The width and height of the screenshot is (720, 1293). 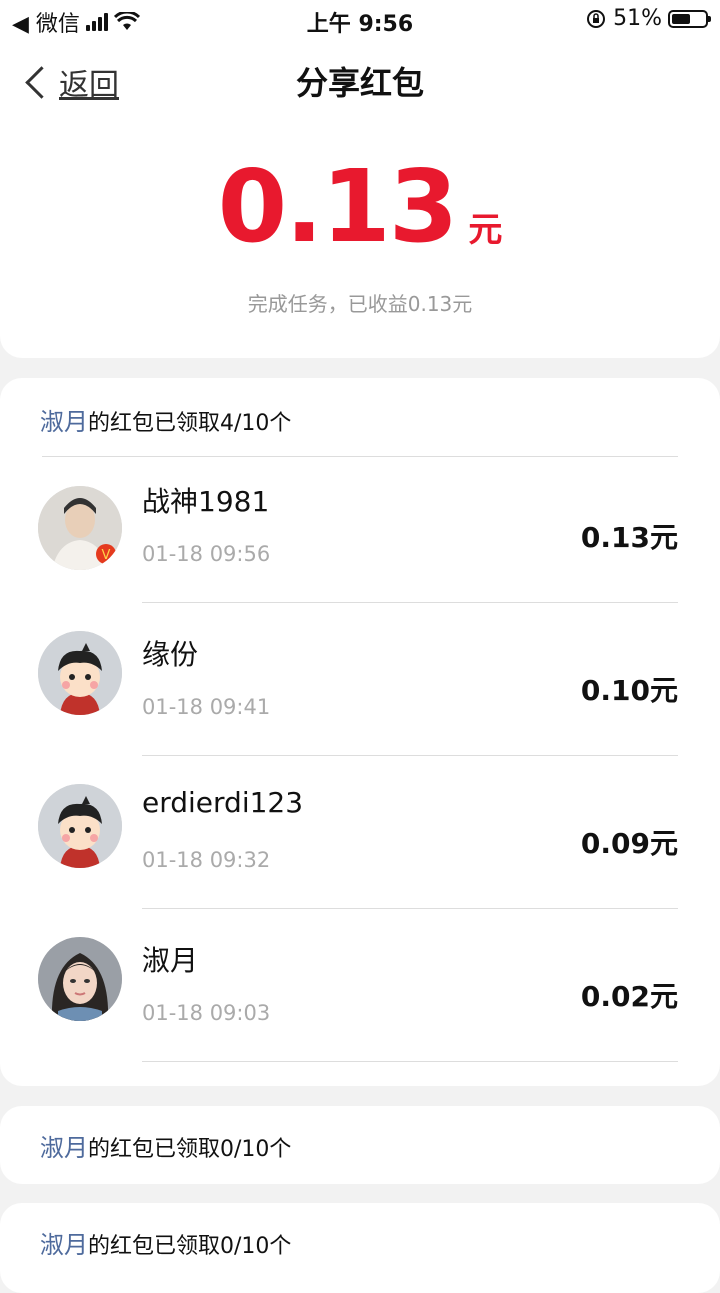 What do you see at coordinates (629, 690) in the screenshot?
I see `received-amount: 0.10元` at bounding box center [629, 690].